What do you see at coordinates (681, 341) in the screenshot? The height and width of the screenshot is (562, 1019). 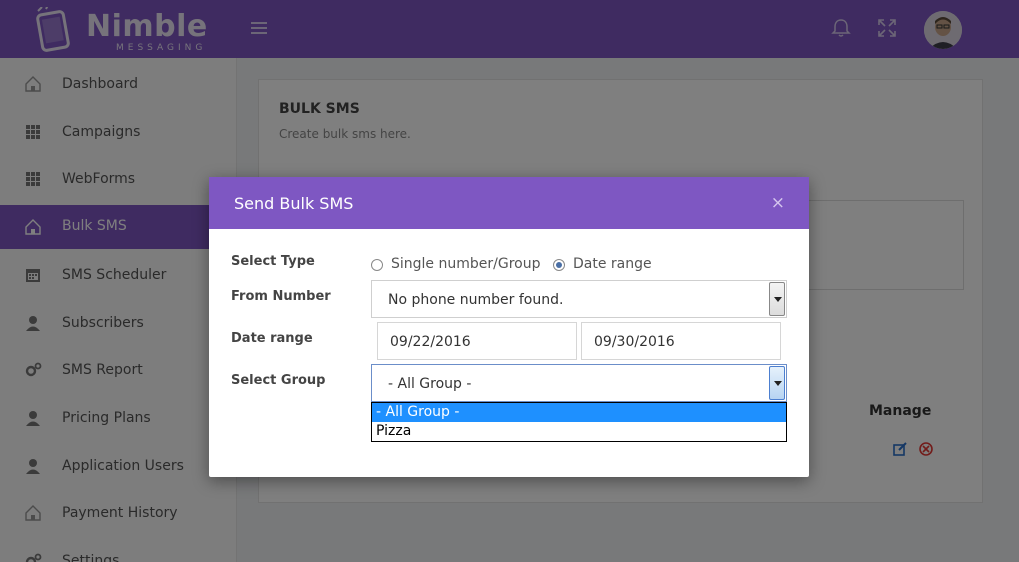 I see `date-to-input: 09/30/2016` at bounding box center [681, 341].